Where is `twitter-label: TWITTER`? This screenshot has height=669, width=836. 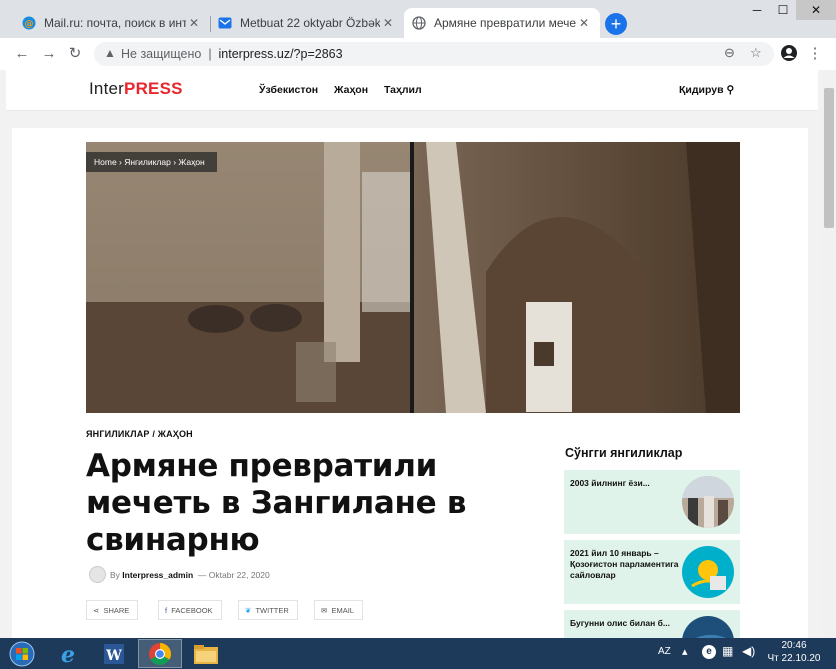
twitter-label: TWITTER is located at coordinates (272, 610).